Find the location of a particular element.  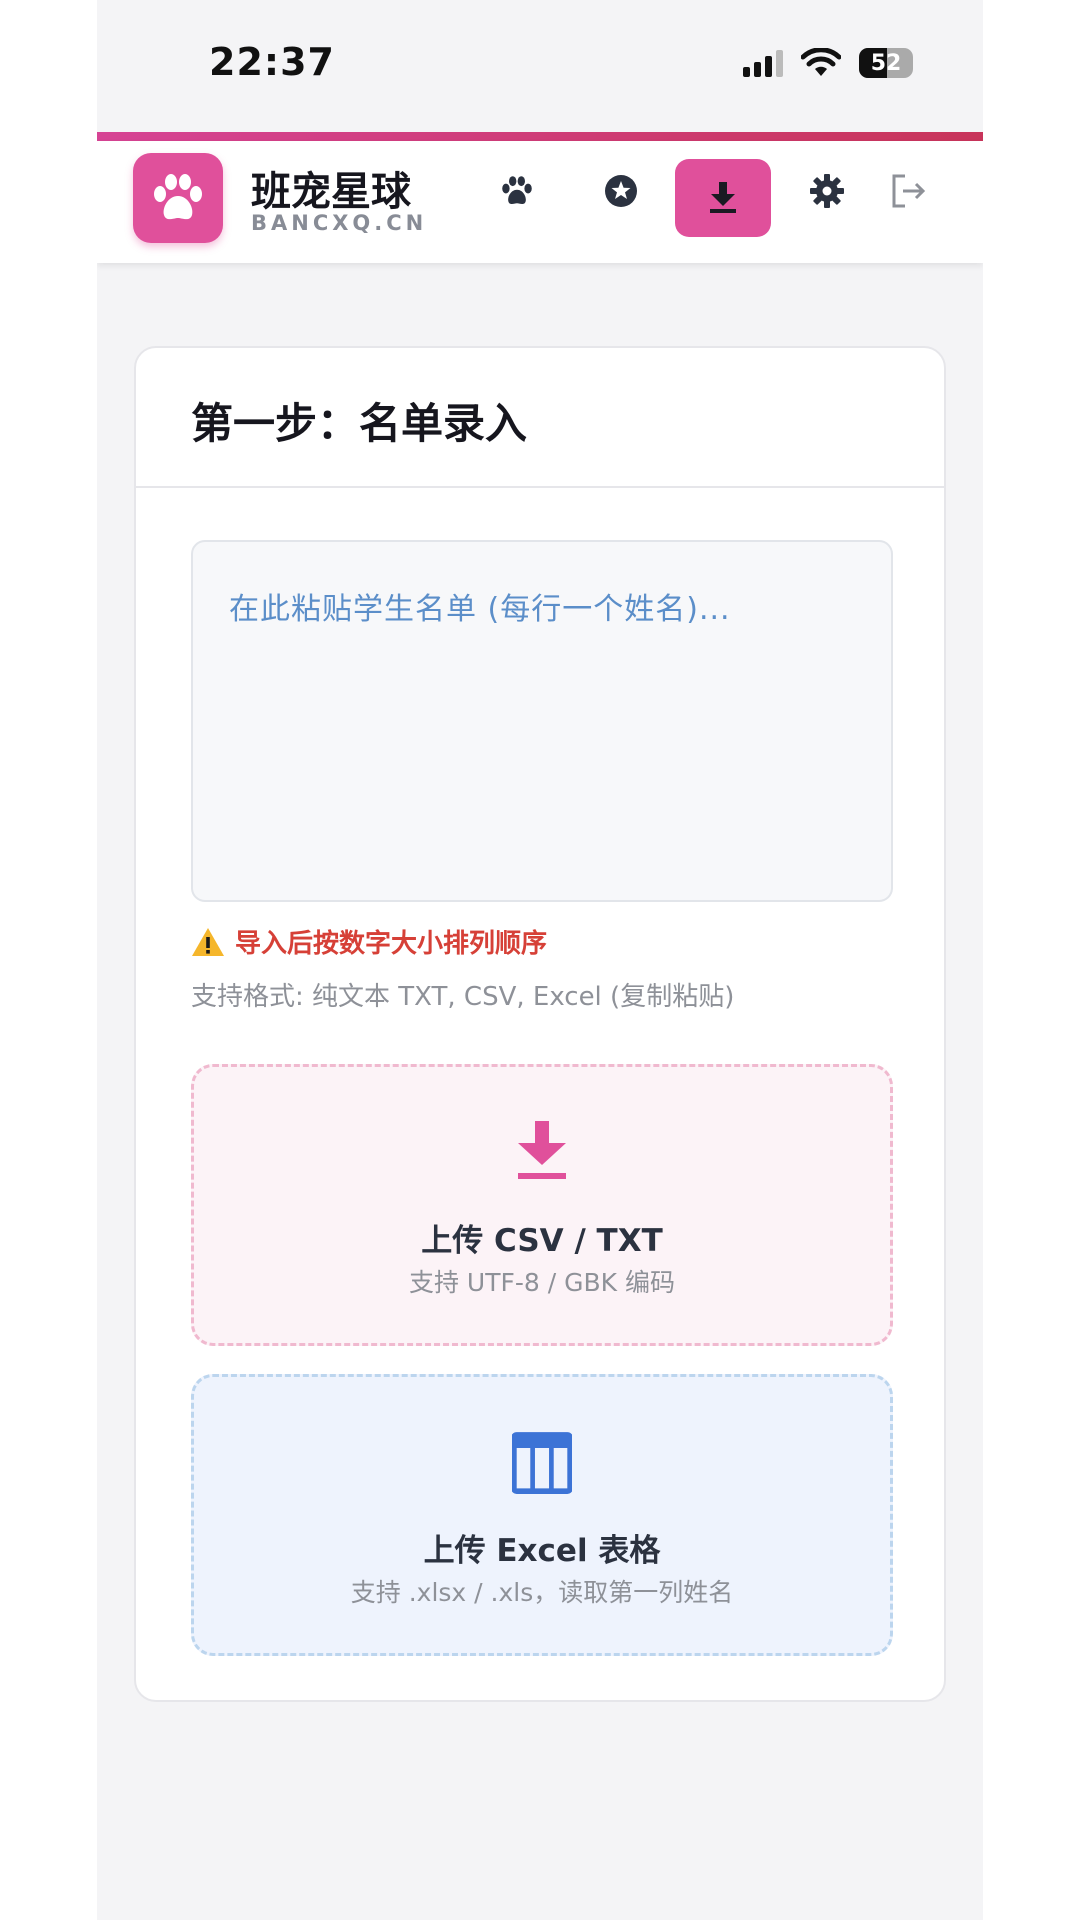

logo is located at coordinates (178, 198).